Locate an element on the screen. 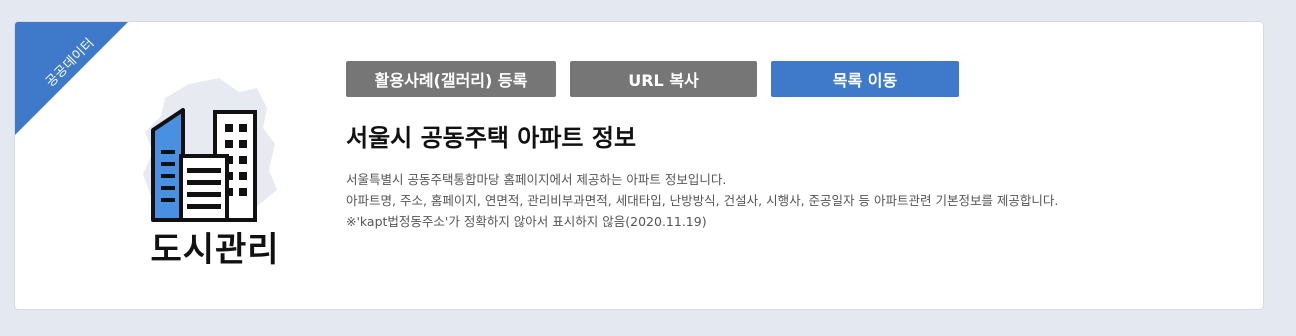 Image resolution: width=1296 pixels, height=336 pixels. description-line: 서울특별시 공동주택통합마당 홈페이지에서 제공하는 아파트 정보입니다. is located at coordinates (536, 179).